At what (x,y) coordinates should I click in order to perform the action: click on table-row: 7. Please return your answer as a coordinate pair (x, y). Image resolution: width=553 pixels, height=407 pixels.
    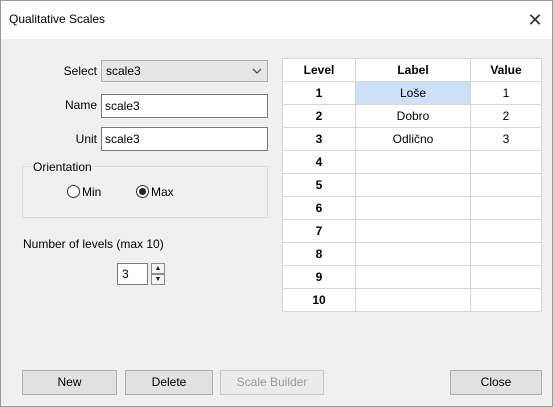
    Looking at the image, I should click on (412, 231).